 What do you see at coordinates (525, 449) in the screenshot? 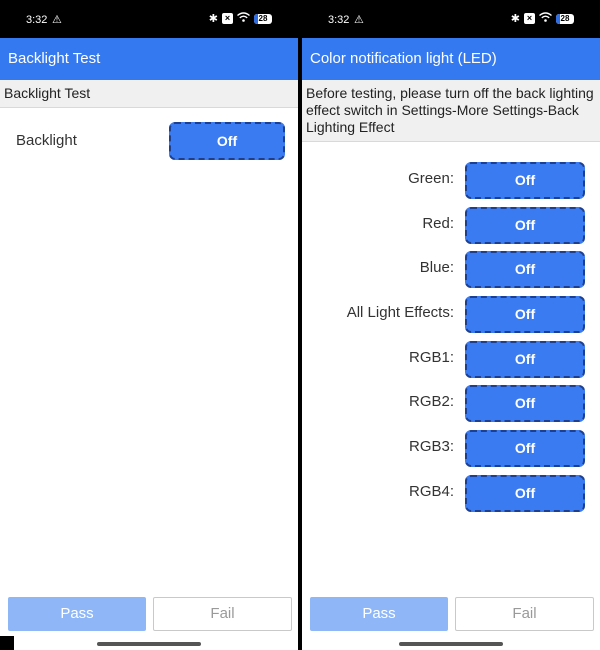
I see `rgb3-toggle-button: Off` at bounding box center [525, 449].